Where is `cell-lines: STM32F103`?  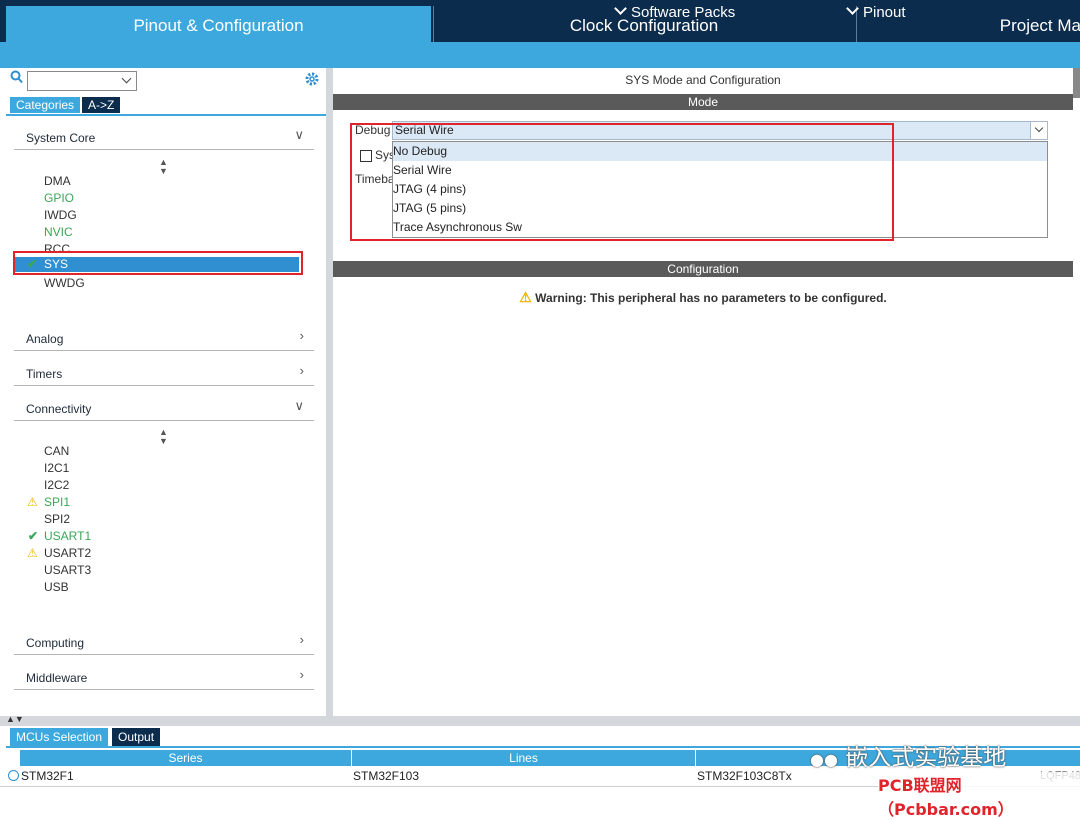 cell-lines: STM32F103 is located at coordinates (386, 776).